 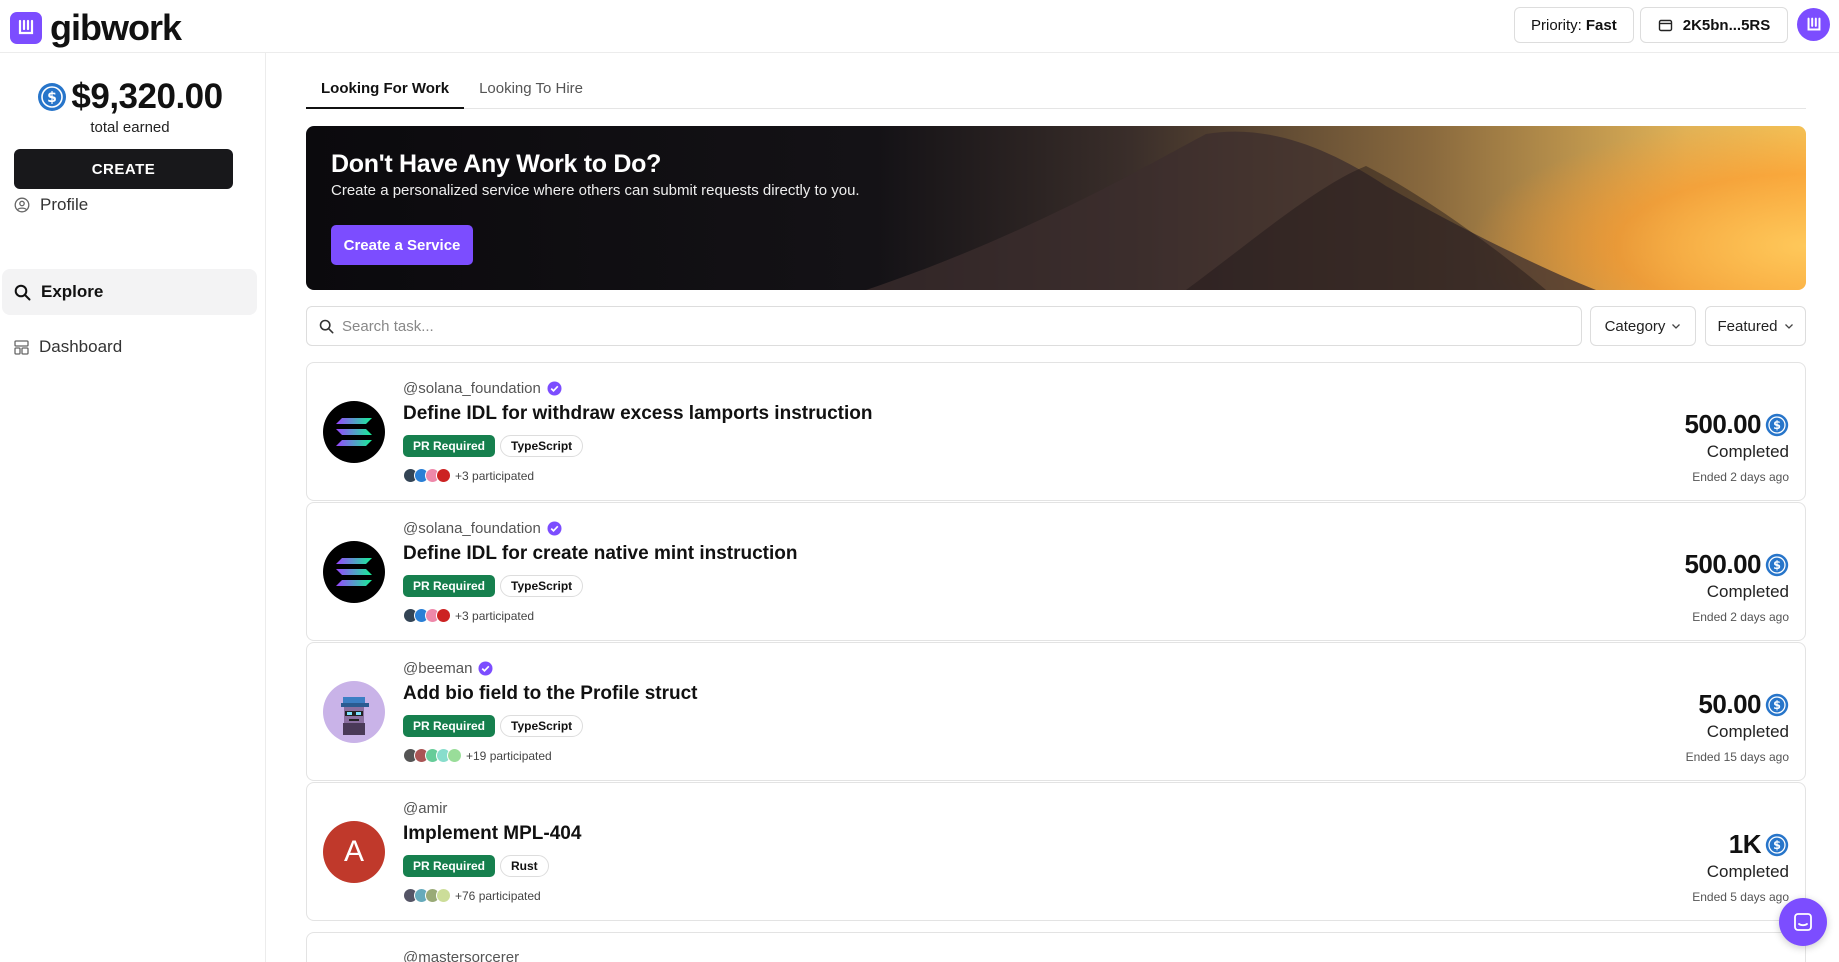 I want to click on letter-avatar: A, so click(x=354, y=852).